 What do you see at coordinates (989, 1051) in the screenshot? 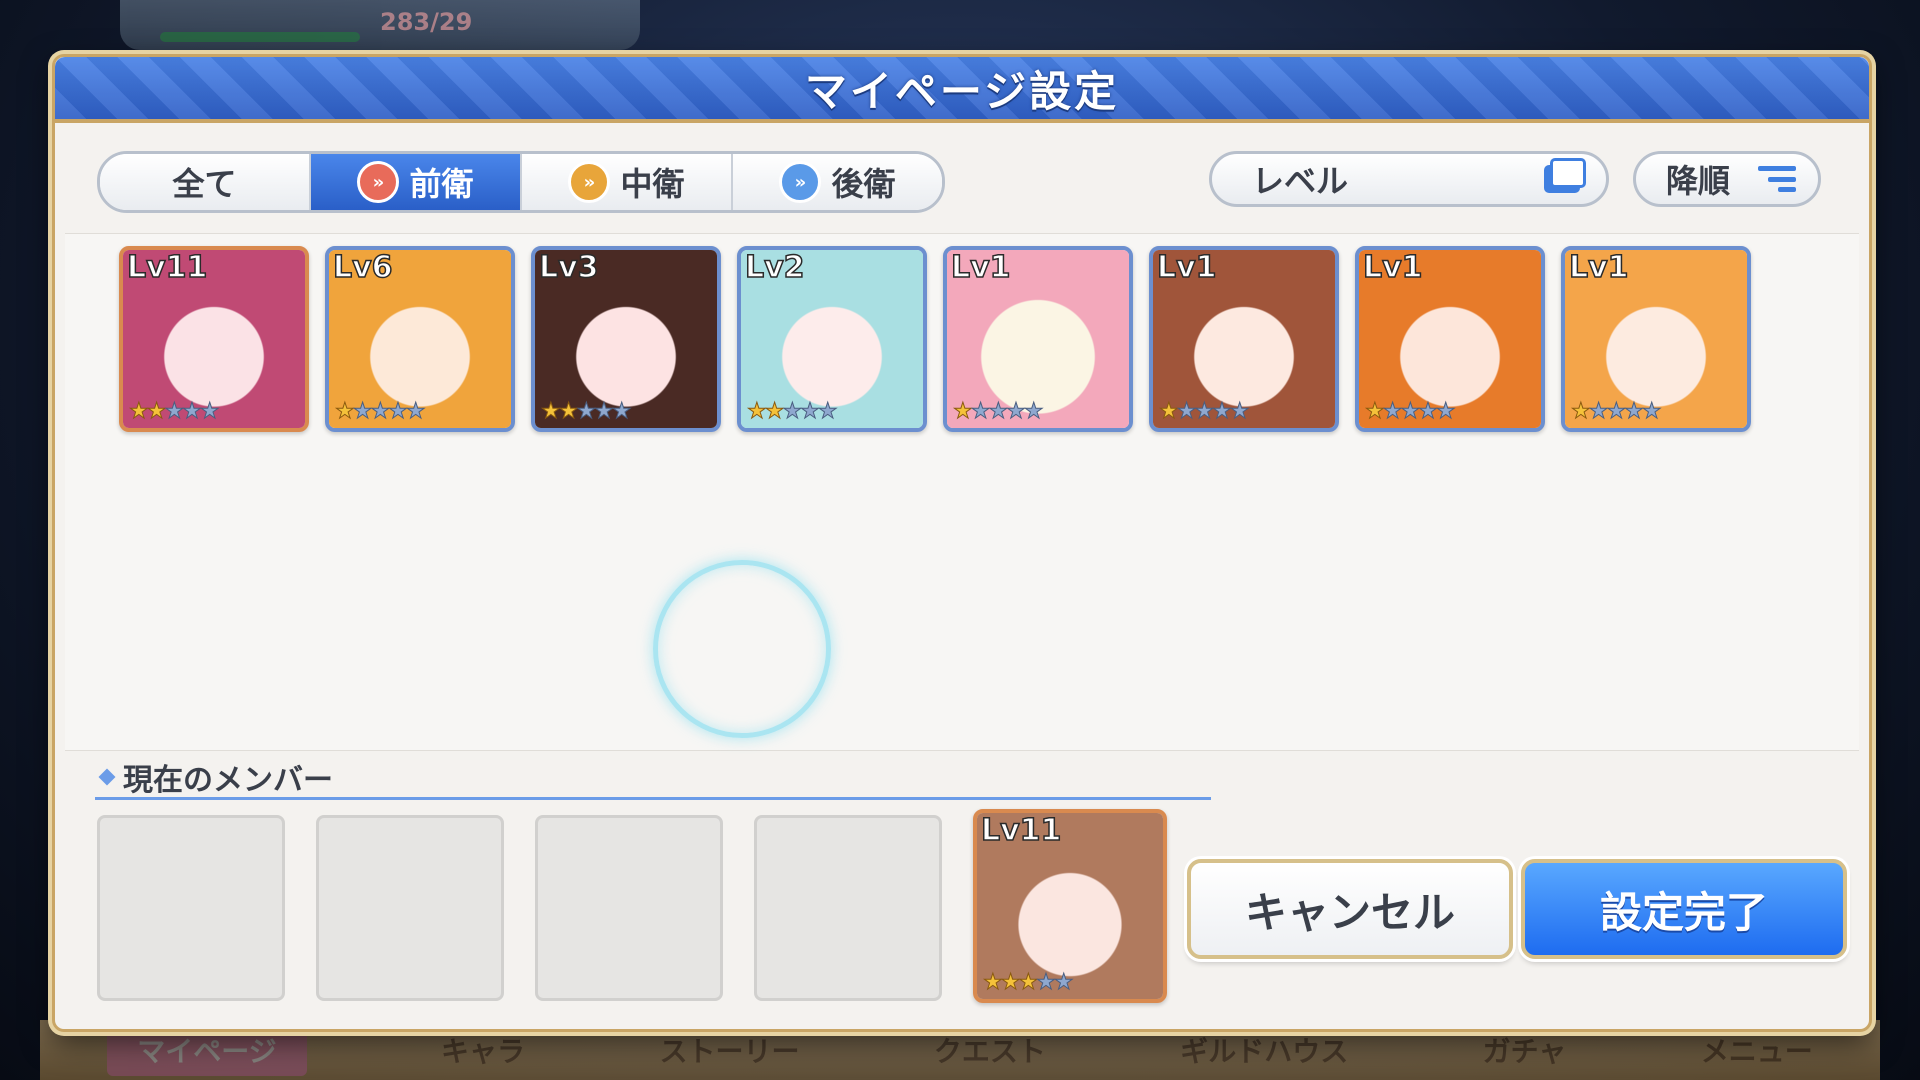
I see `nav-quest: クエスト` at bounding box center [989, 1051].